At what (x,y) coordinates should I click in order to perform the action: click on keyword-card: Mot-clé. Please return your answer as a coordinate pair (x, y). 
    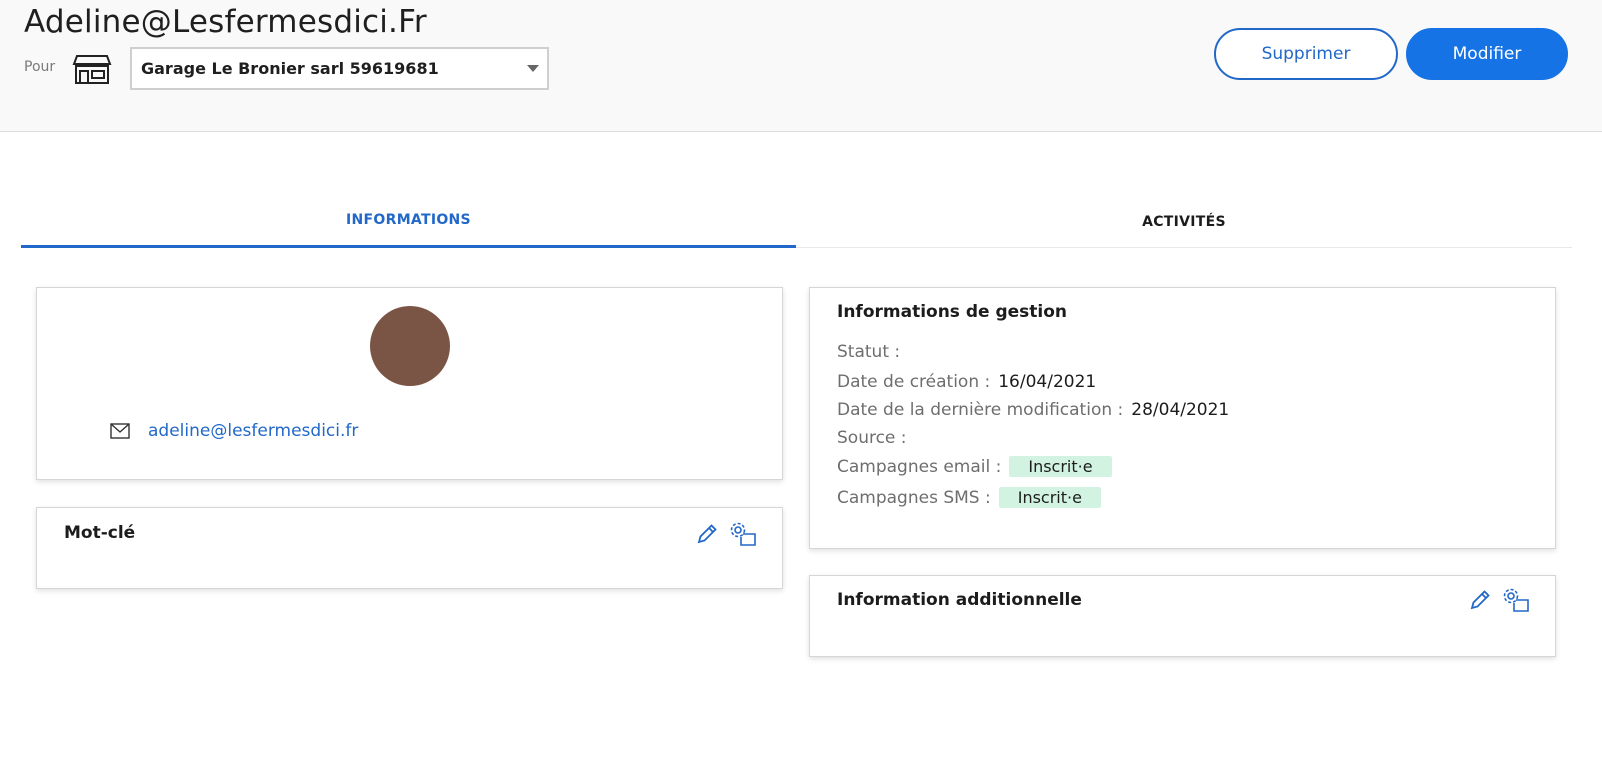
    Looking at the image, I should click on (409, 548).